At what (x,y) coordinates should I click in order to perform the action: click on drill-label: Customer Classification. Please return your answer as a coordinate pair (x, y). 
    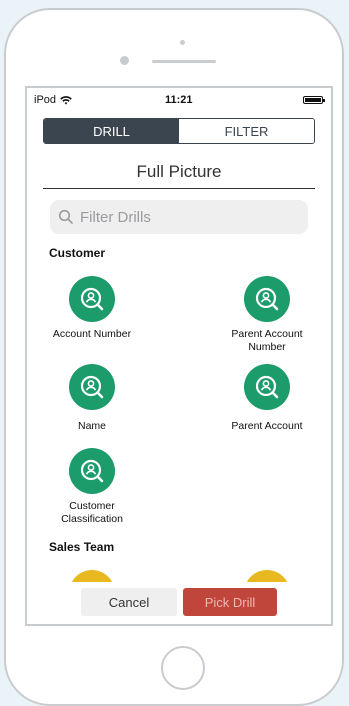
    Looking at the image, I should click on (92, 512).